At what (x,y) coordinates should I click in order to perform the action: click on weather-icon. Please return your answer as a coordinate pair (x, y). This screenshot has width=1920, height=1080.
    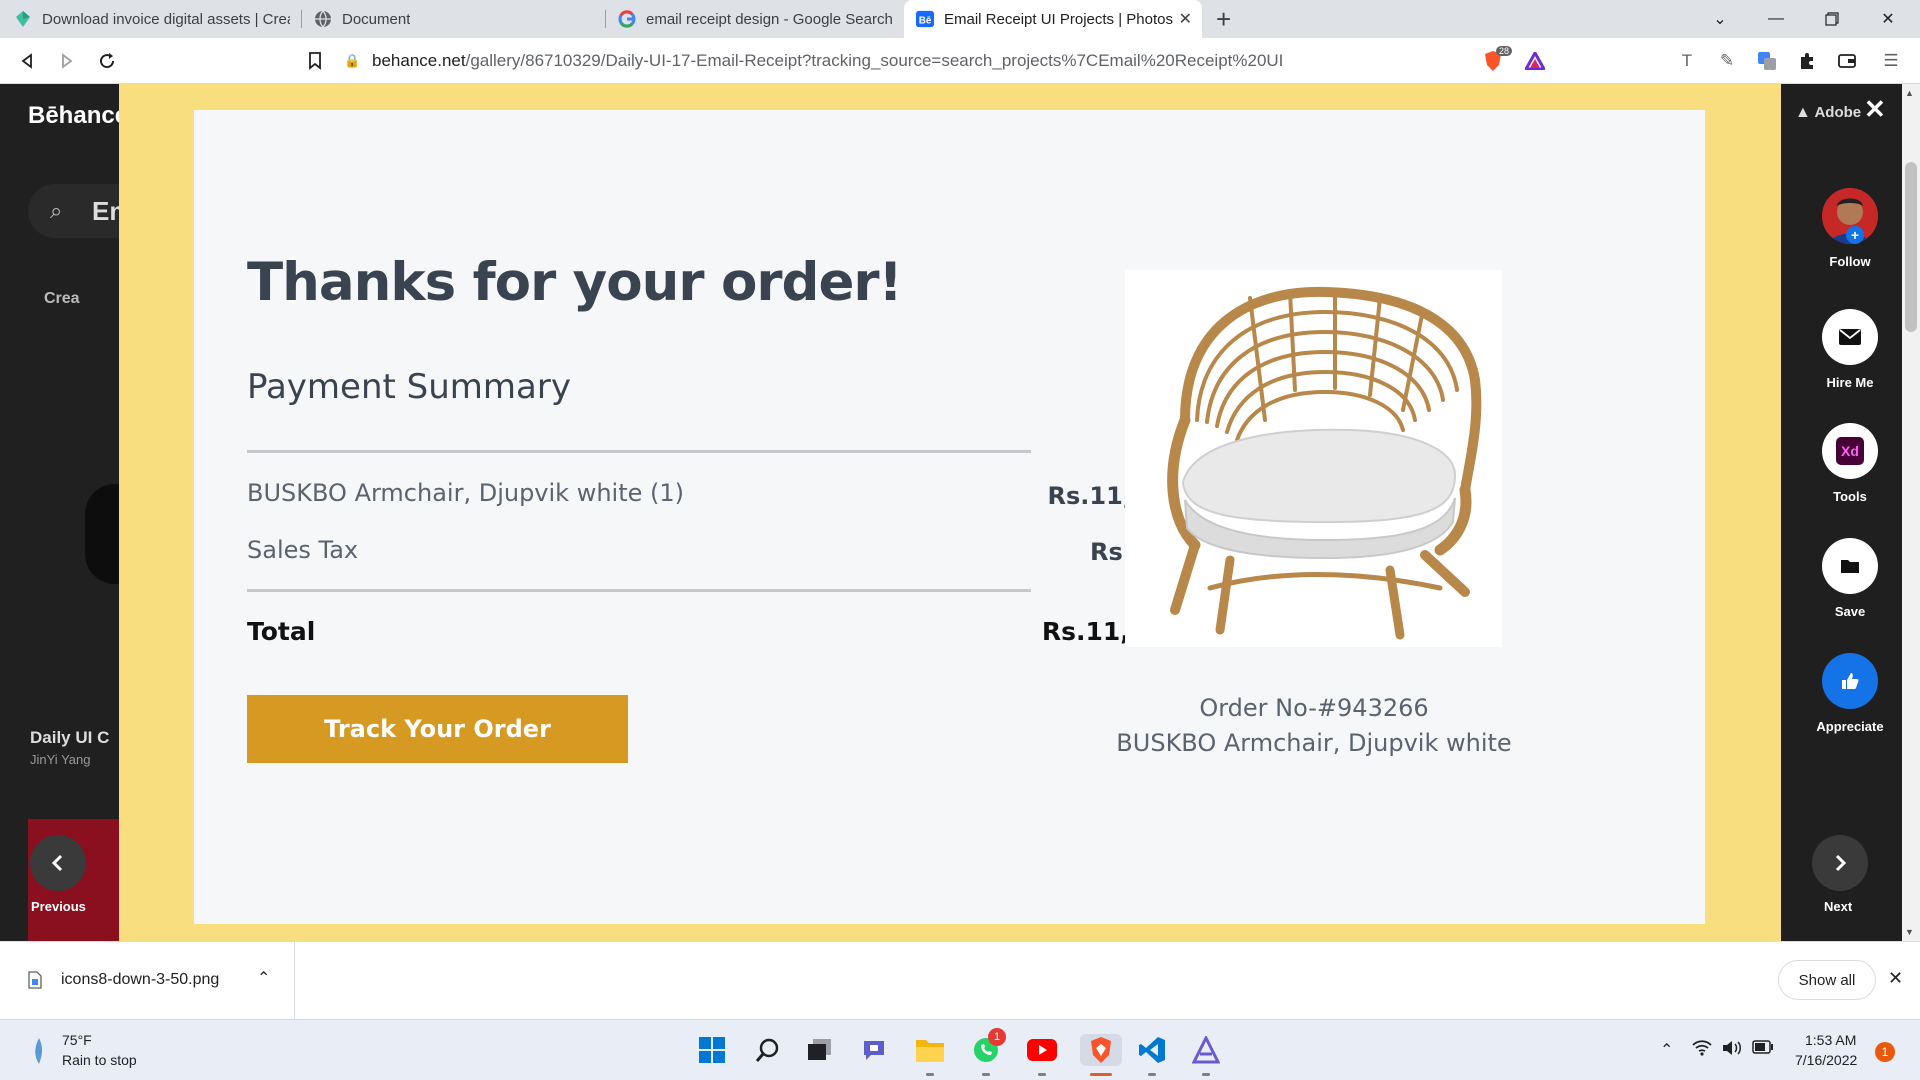
    Looking at the image, I should click on (39, 1053).